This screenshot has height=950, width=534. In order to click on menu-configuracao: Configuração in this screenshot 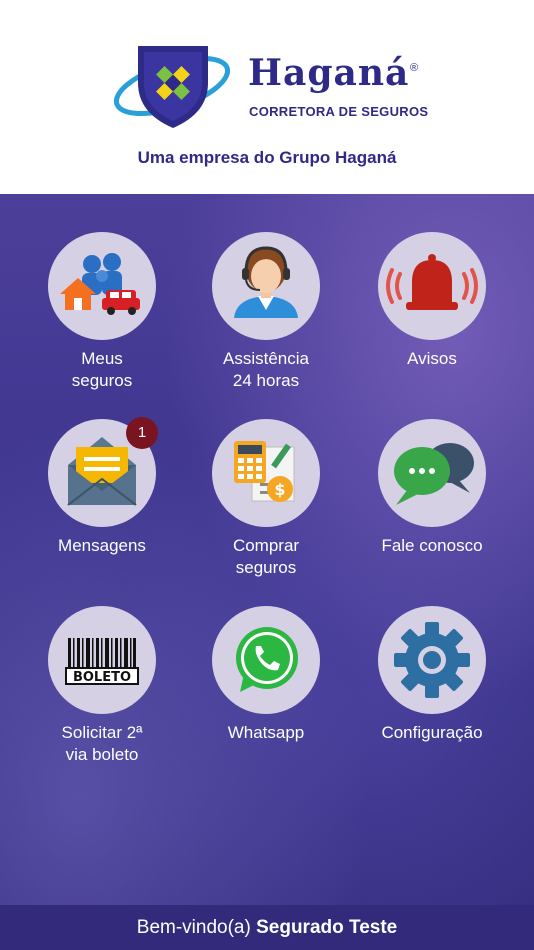, I will do `click(432, 675)`.